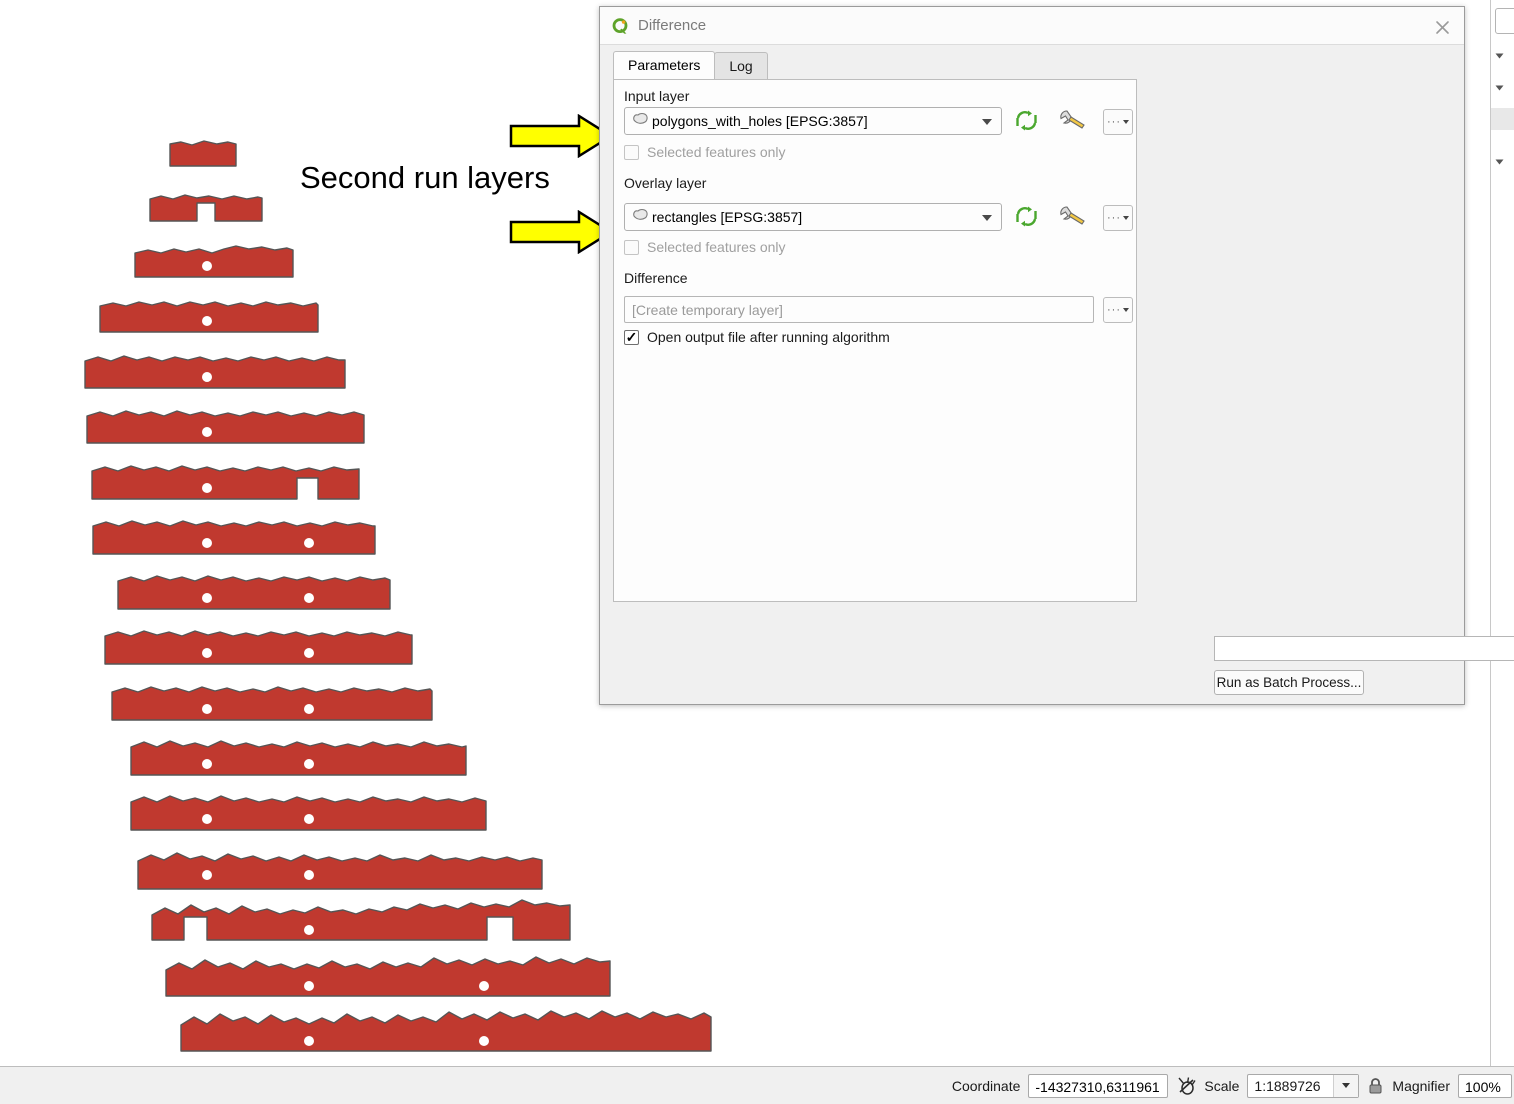 This screenshot has height=1104, width=1514. Describe the element at coordinates (1502, 533) in the screenshot. I see `processing-toolbox-panel-partial` at that location.